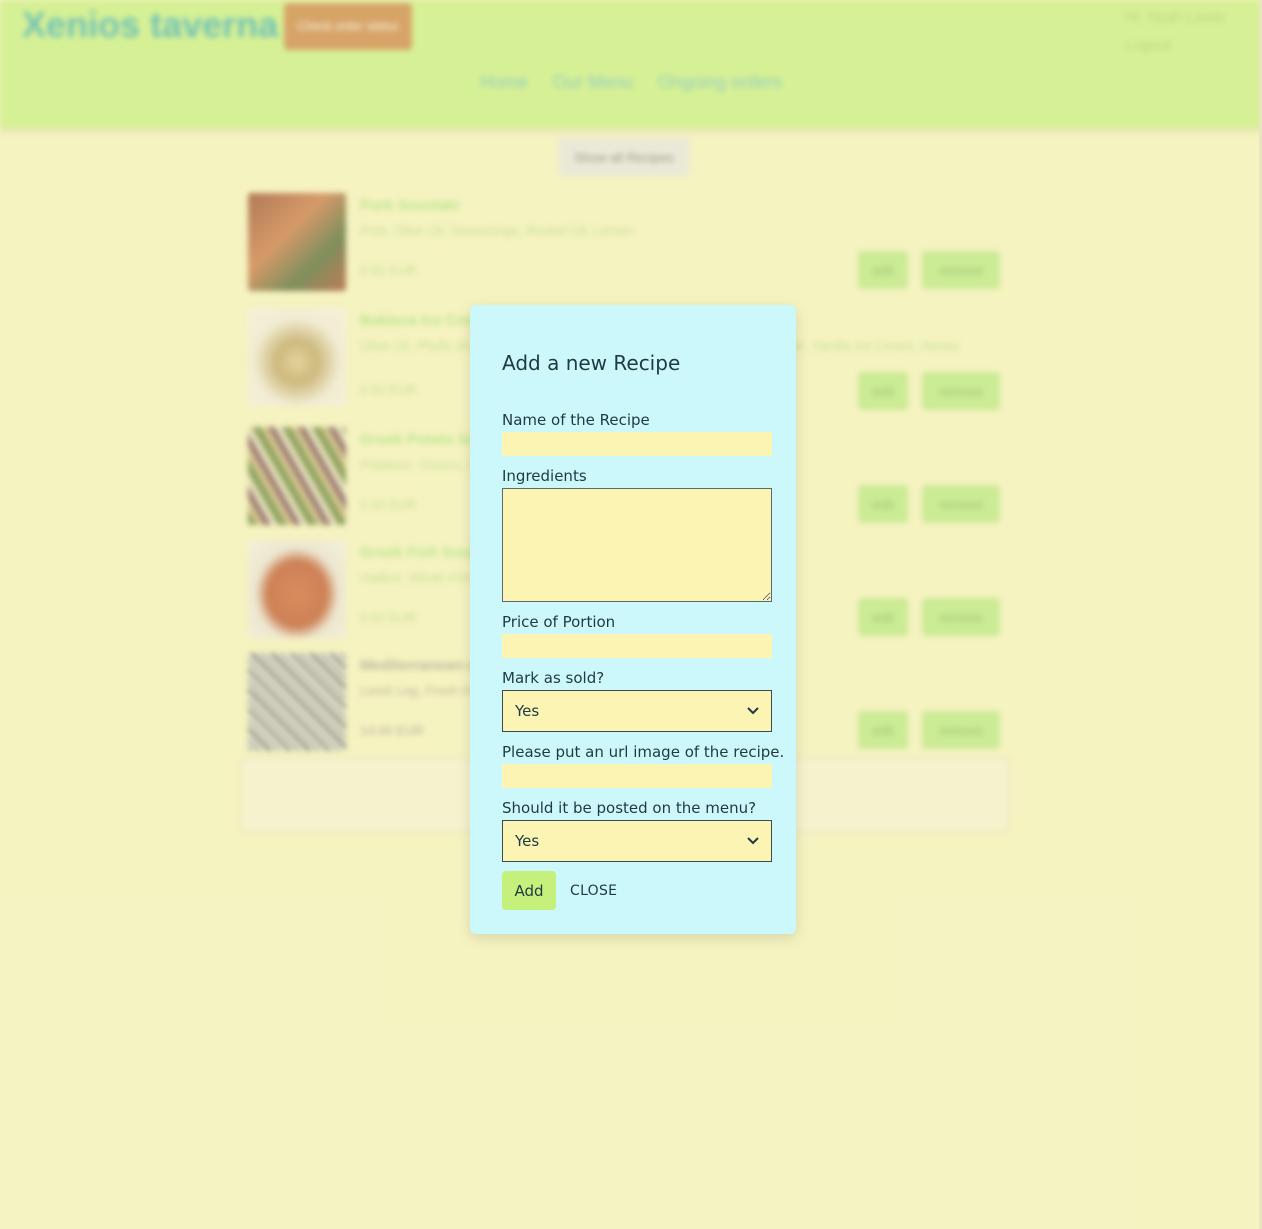 The height and width of the screenshot is (1229, 1262). Describe the element at coordinates (527, 711) in the screenshot. I see `mark-as-sold-value: Yes` at that location.